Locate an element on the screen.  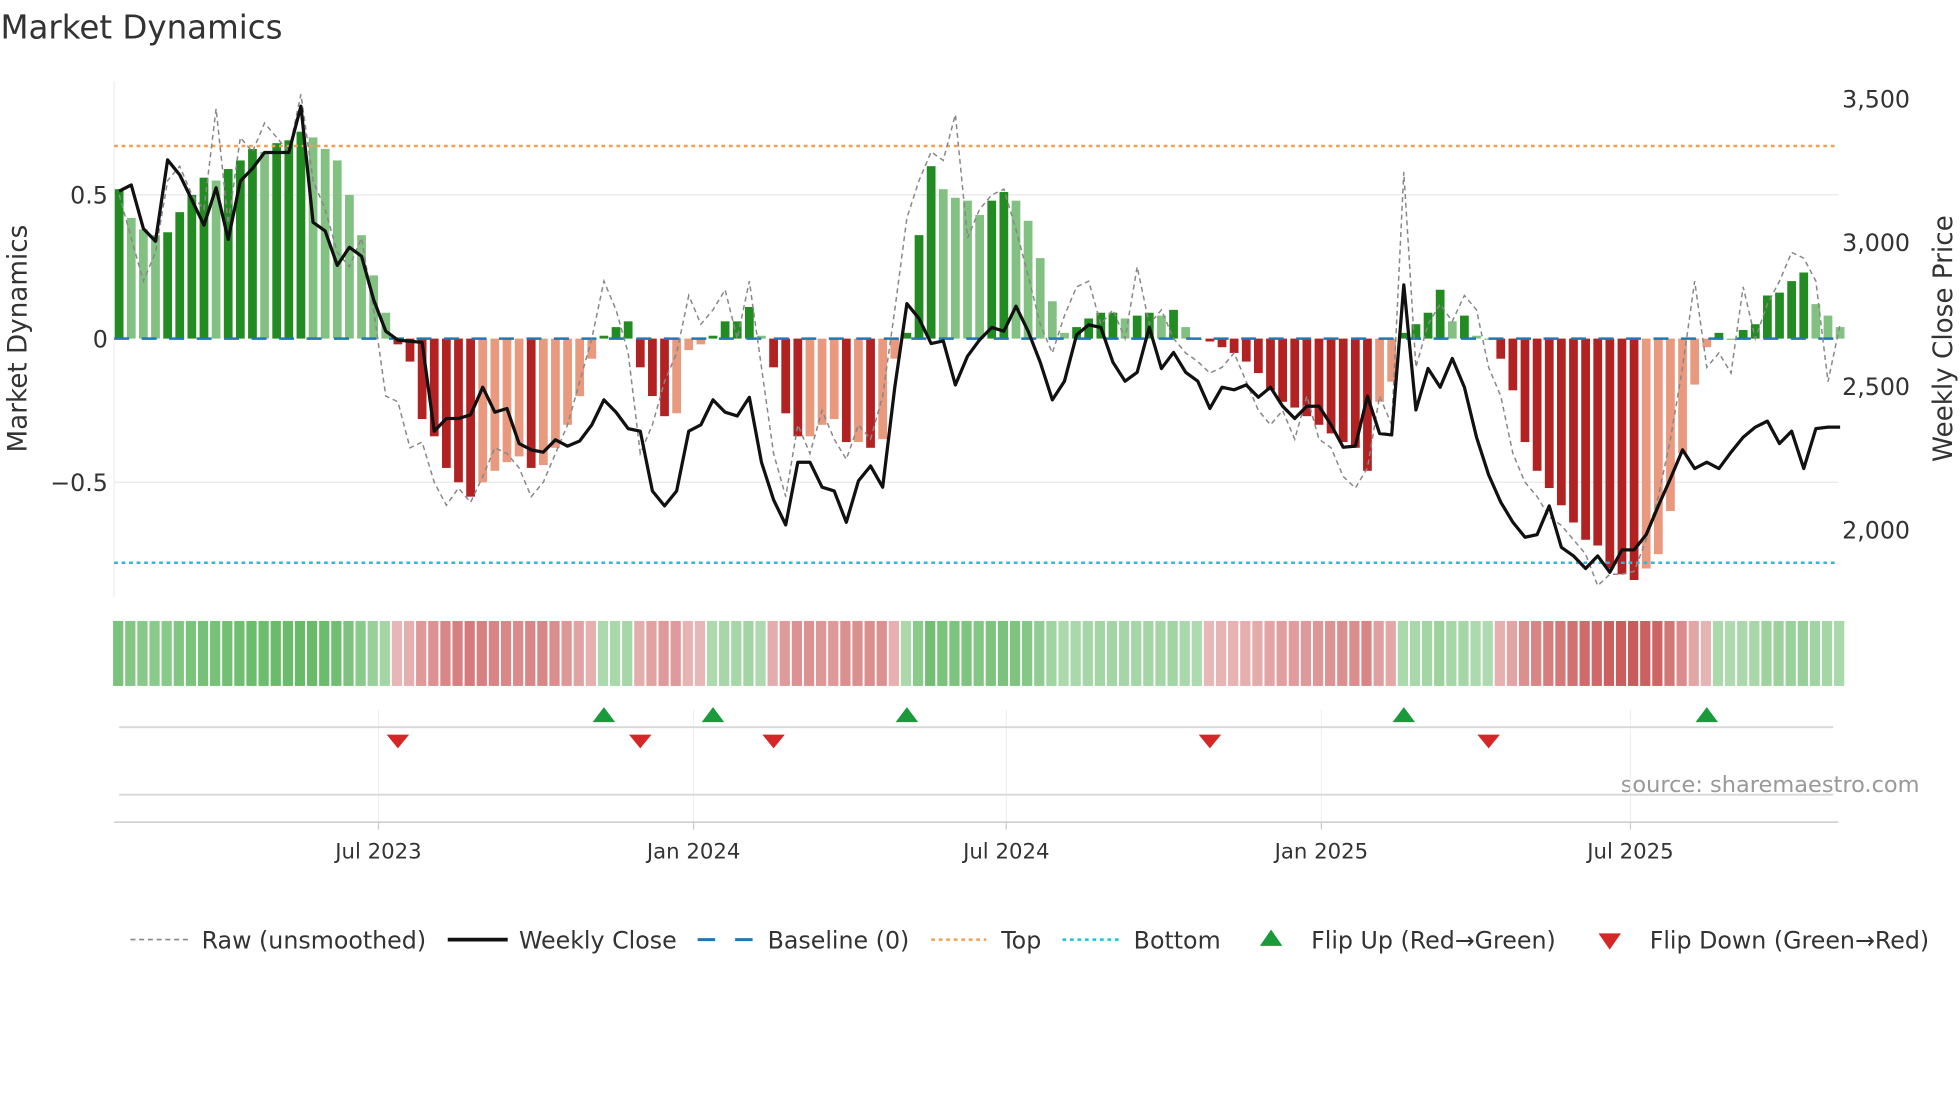
legend-label: Top is located at coordinates (1020, 940).